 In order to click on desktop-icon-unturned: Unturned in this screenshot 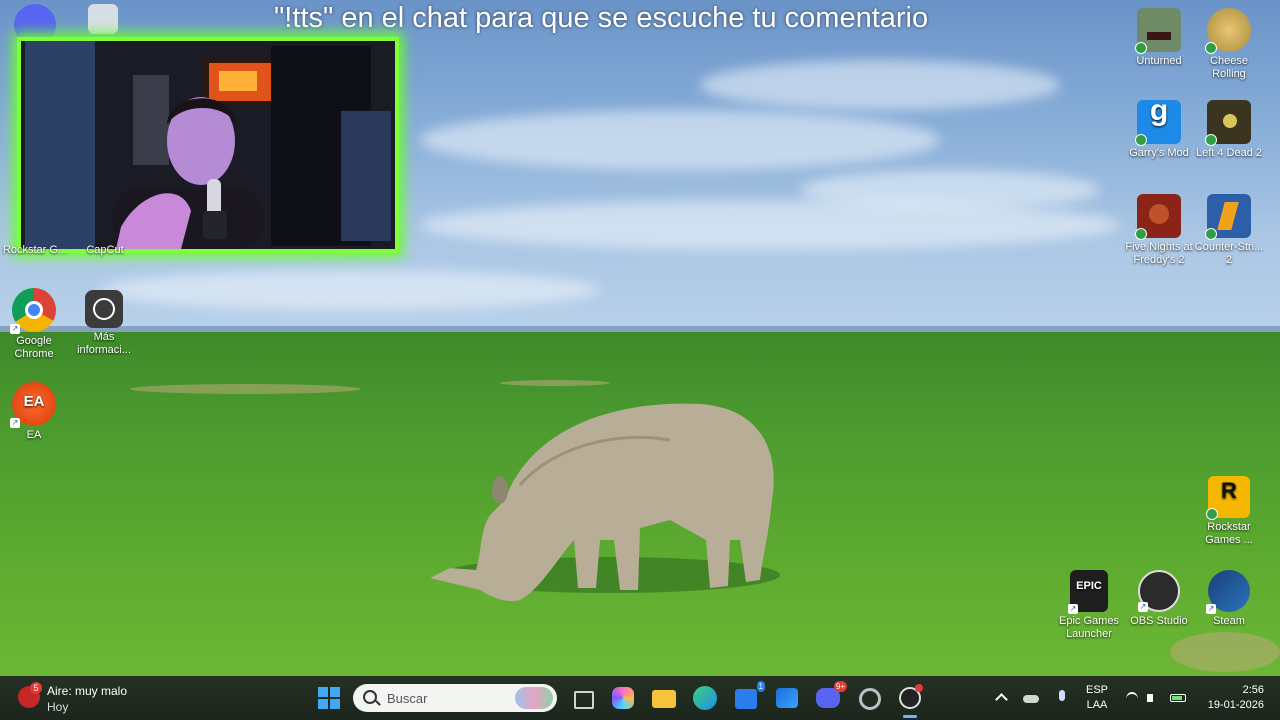, I will do `click(1159, 38)`.